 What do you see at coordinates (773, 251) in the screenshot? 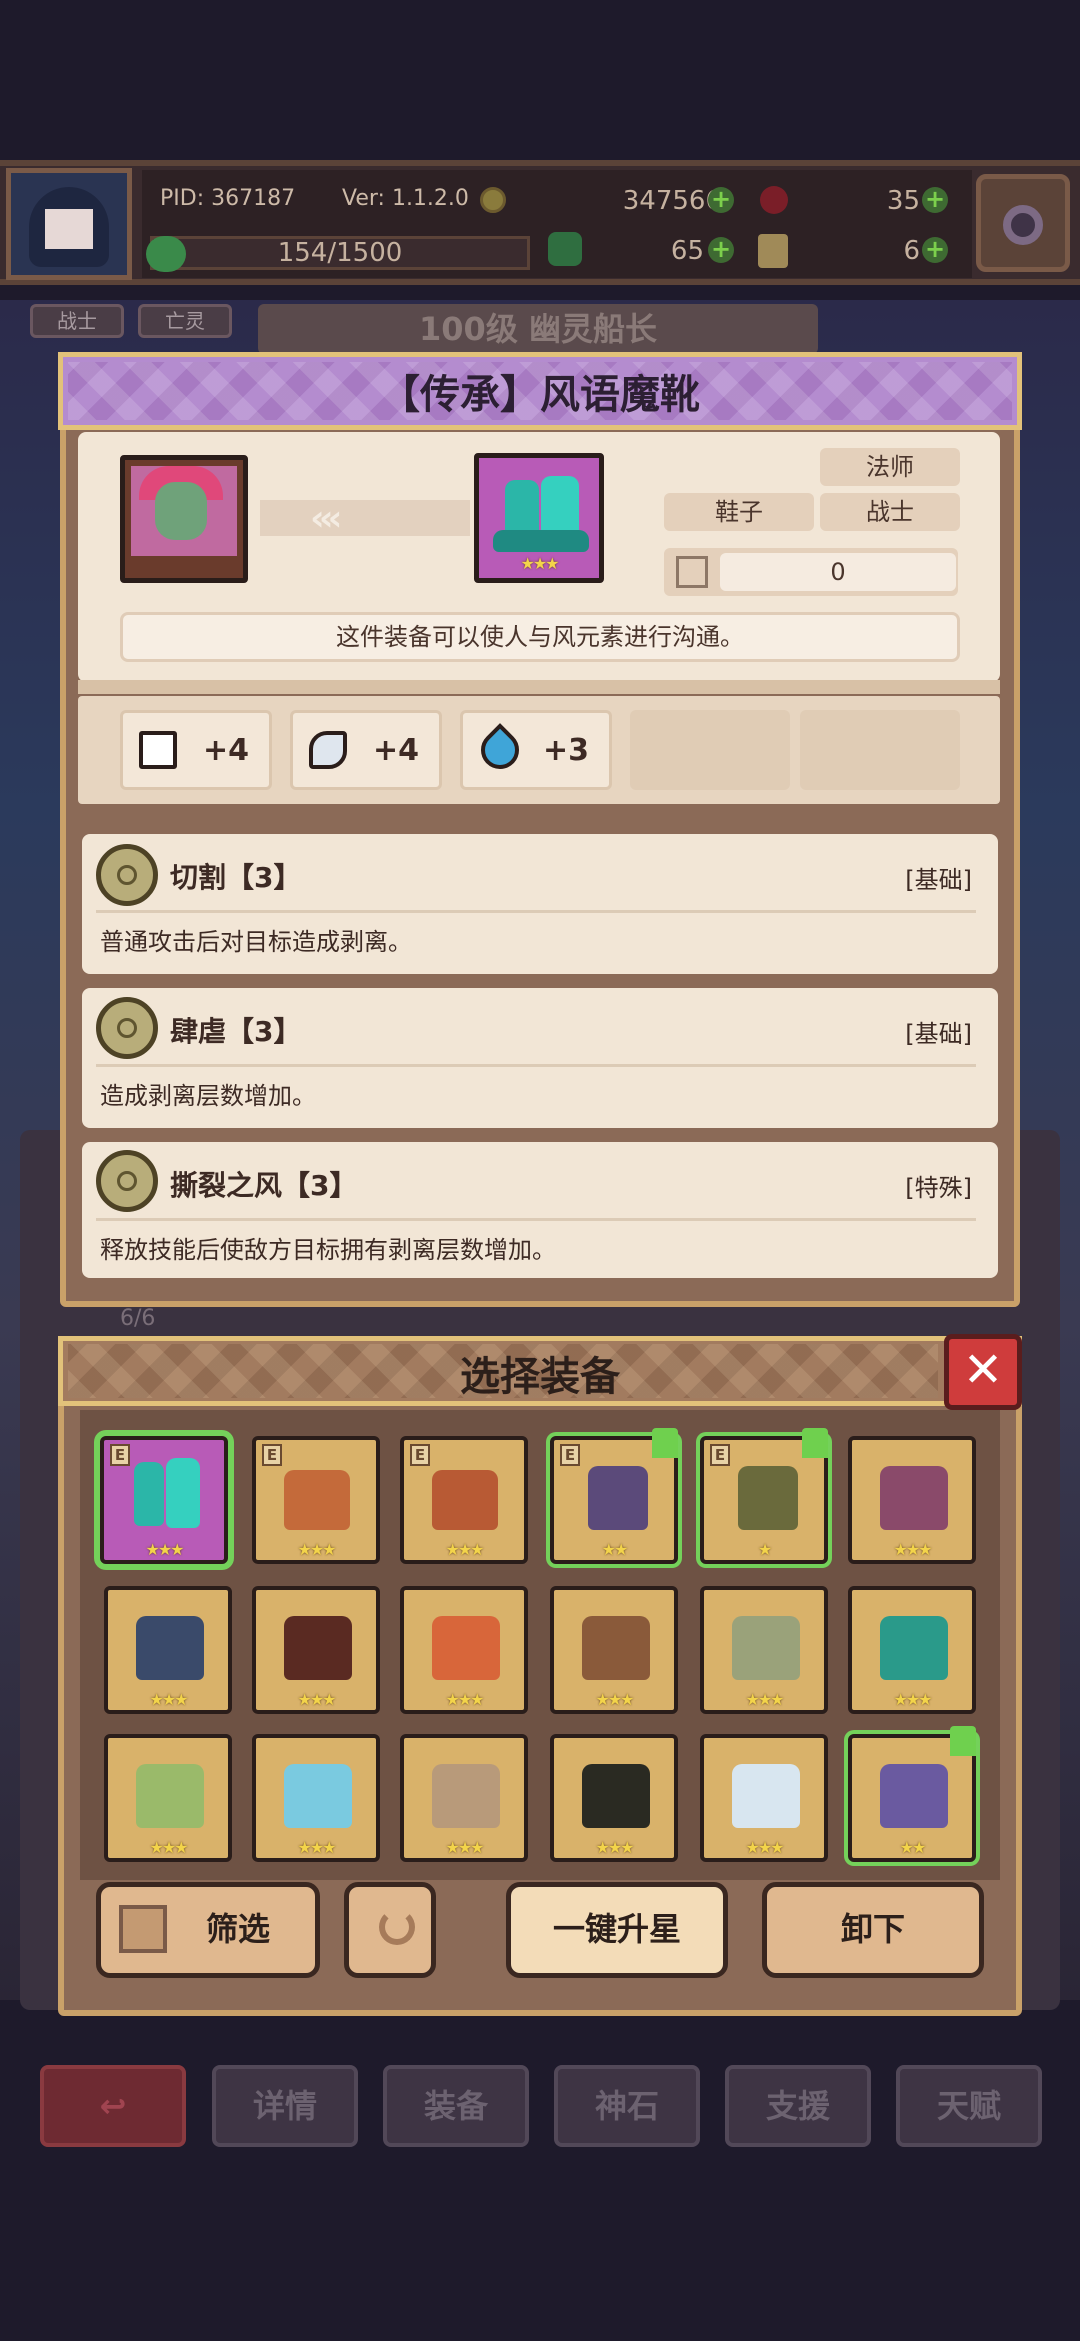
I see `key-icon` at bounding box center [773, 251].